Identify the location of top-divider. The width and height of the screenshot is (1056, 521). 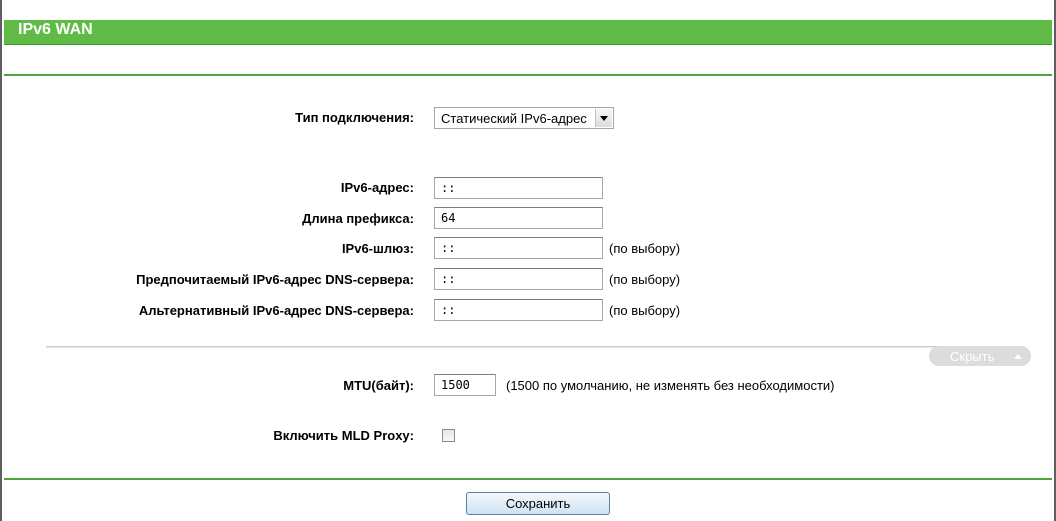
(528, 75).